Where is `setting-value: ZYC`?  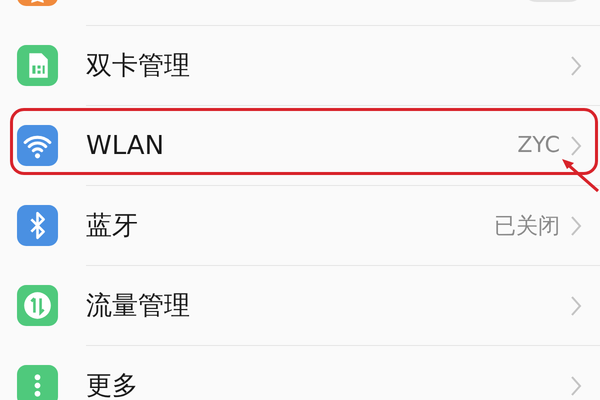 setting-value: ZYC is located at coordinates (538, 145).